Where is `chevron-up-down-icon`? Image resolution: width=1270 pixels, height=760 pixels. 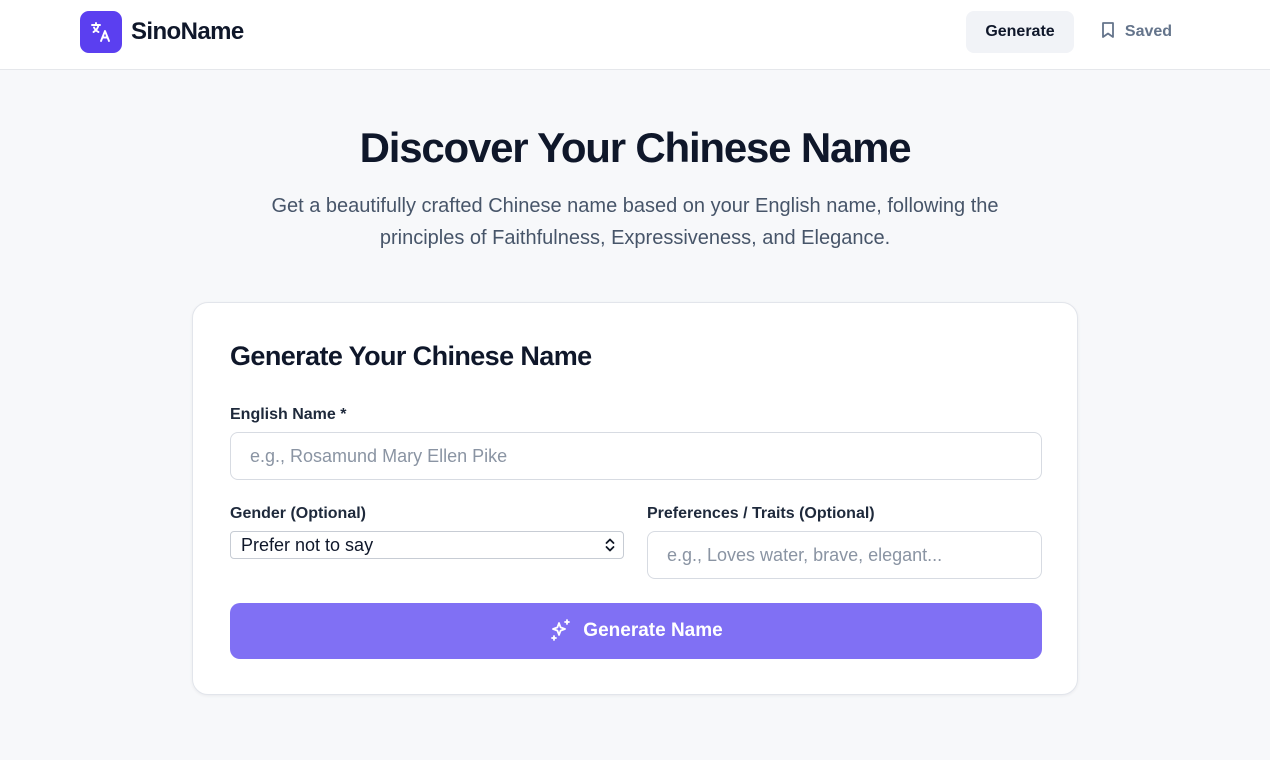
chevron-up-down-icon is located at coordinates (610, 547).